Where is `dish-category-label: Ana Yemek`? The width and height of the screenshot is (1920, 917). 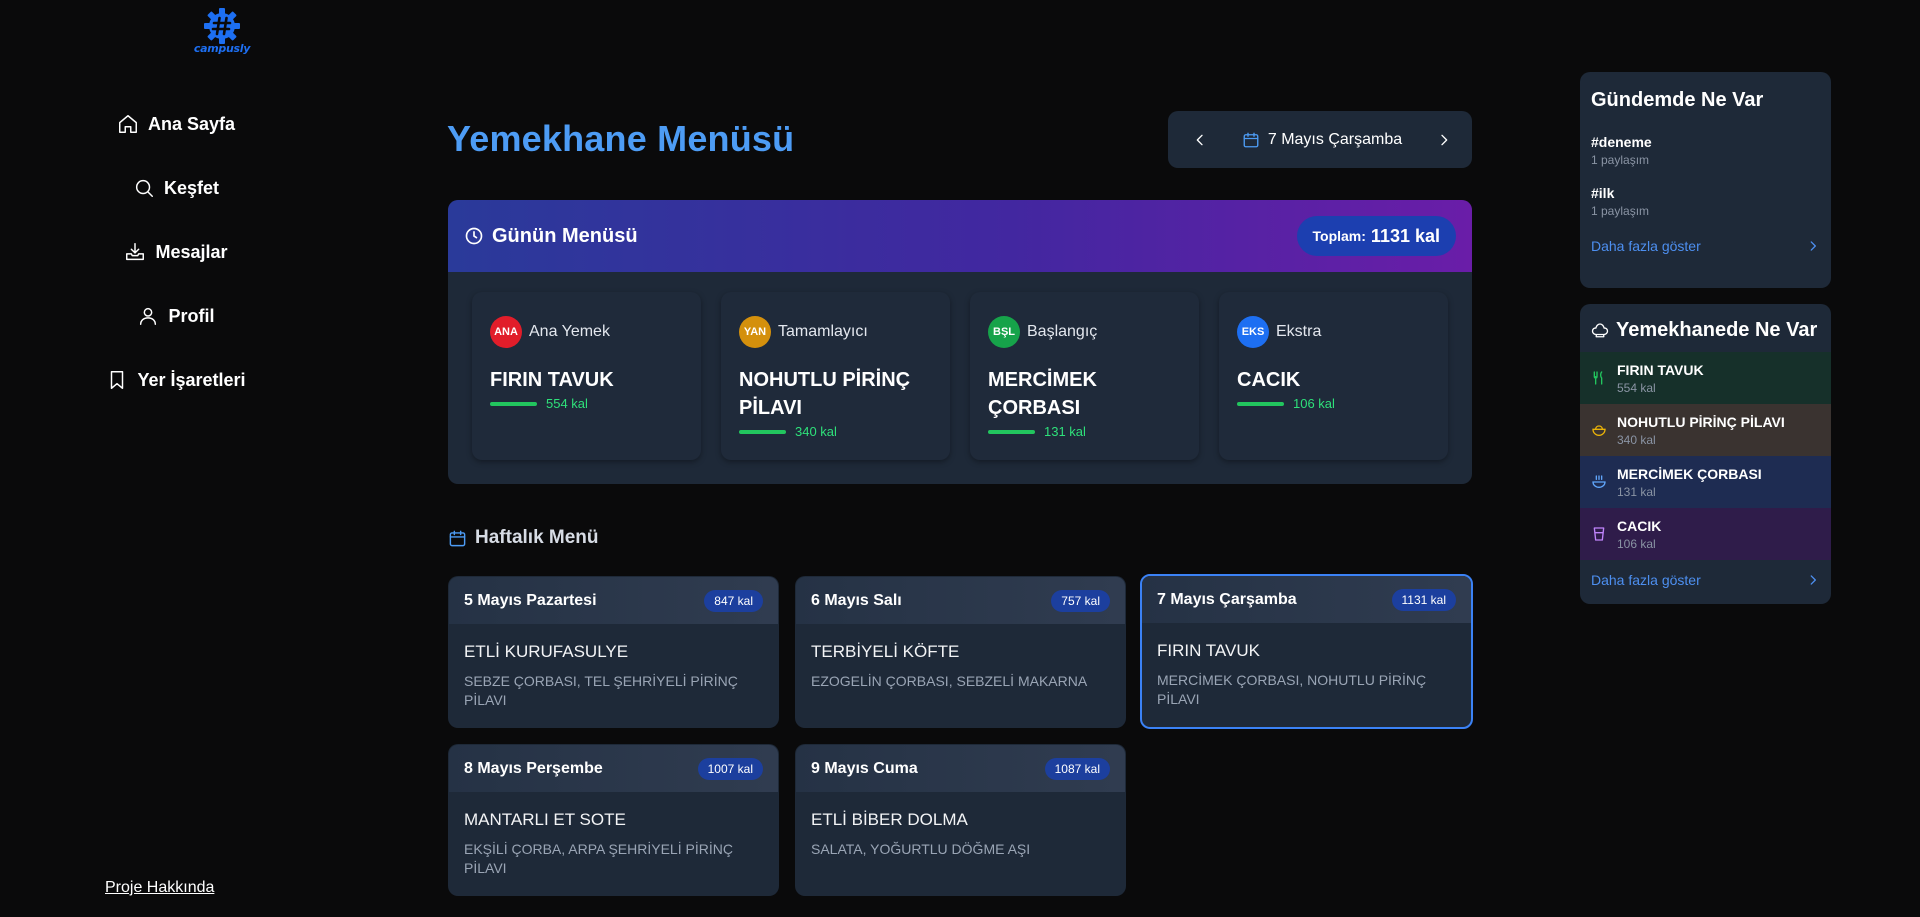 dish-category-label: Ana Yemek is located at coordinates (569, 331).